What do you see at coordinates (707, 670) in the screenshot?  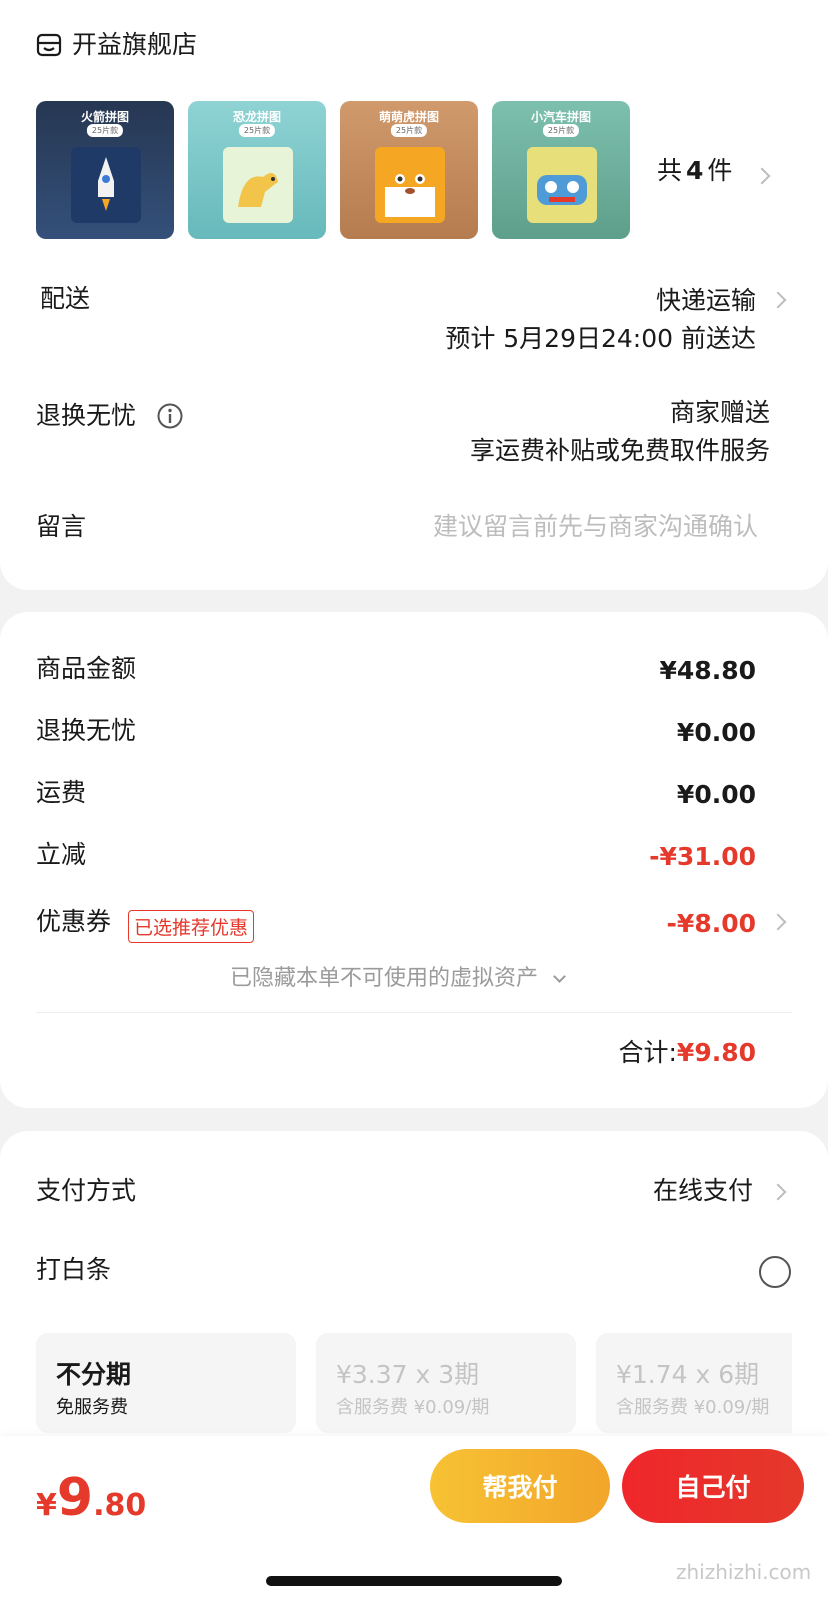 I see `summary-value-goods: ¥48.80` at bounding box center [707, 670].